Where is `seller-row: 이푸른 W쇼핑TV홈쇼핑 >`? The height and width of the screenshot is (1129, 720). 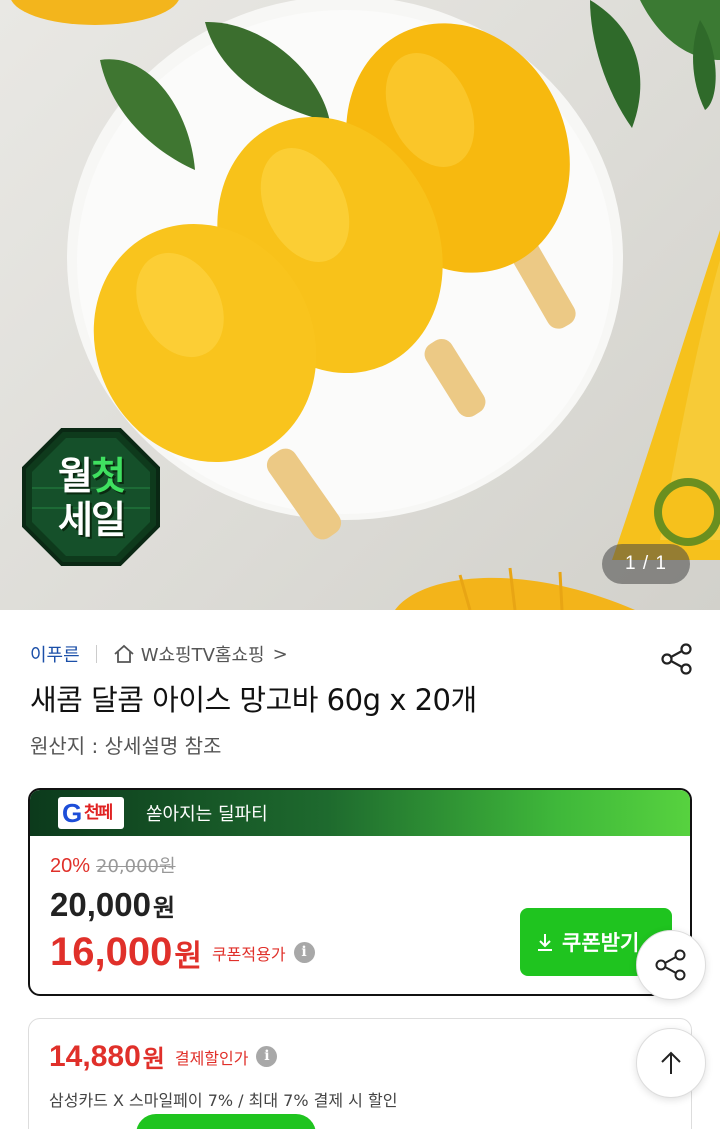
seller-row: 이푸른 W쇼핑TV홈쇼핑 > is located at coordinates (159, 654).